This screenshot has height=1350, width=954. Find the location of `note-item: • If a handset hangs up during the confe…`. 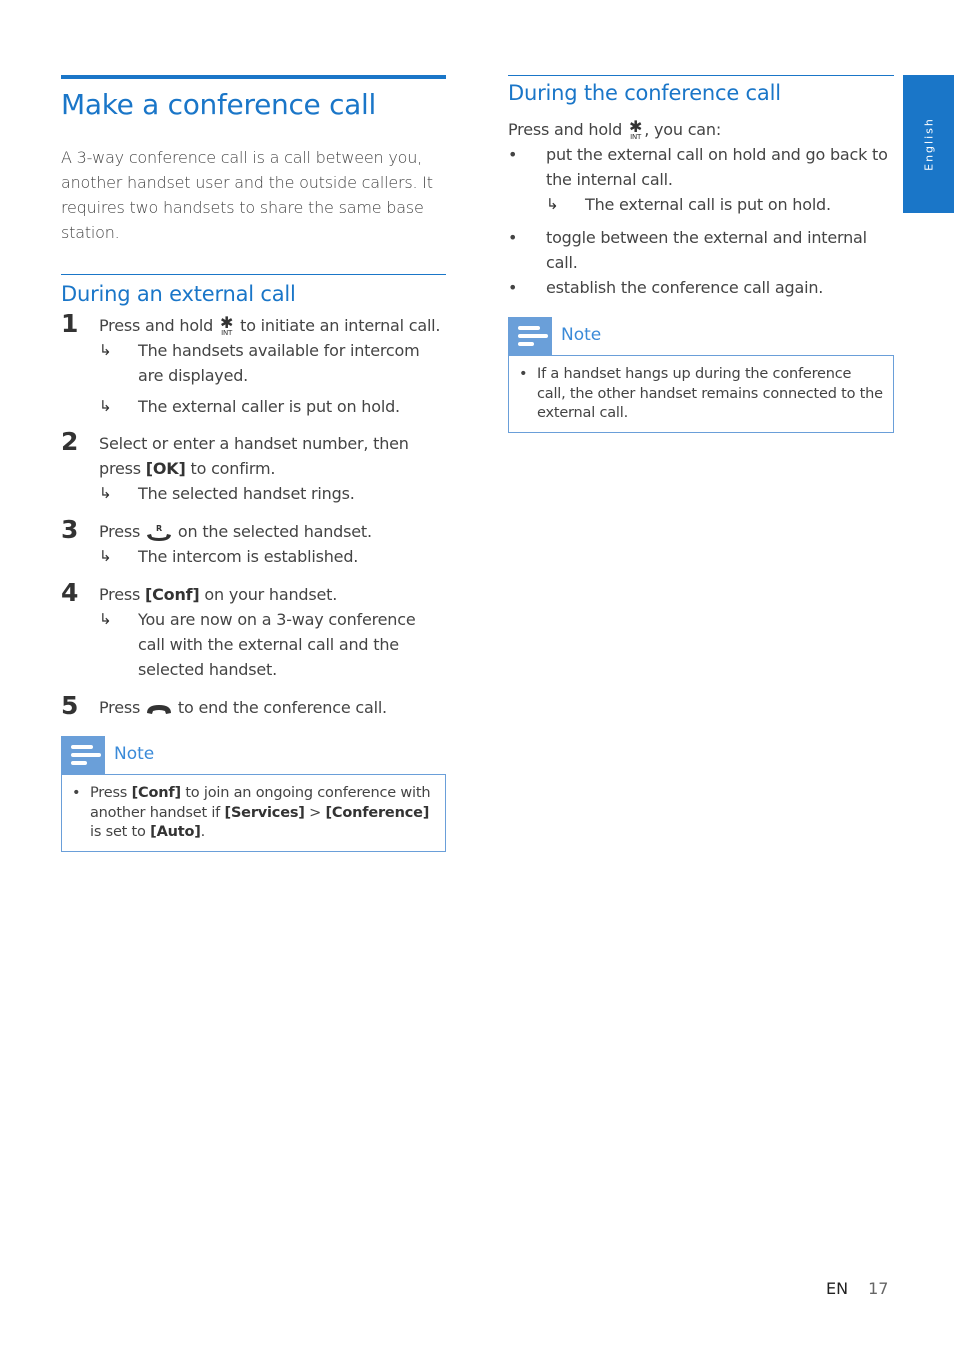

note-item: • If a handset hangs up during the confe… is located at coordinates (701, 394).